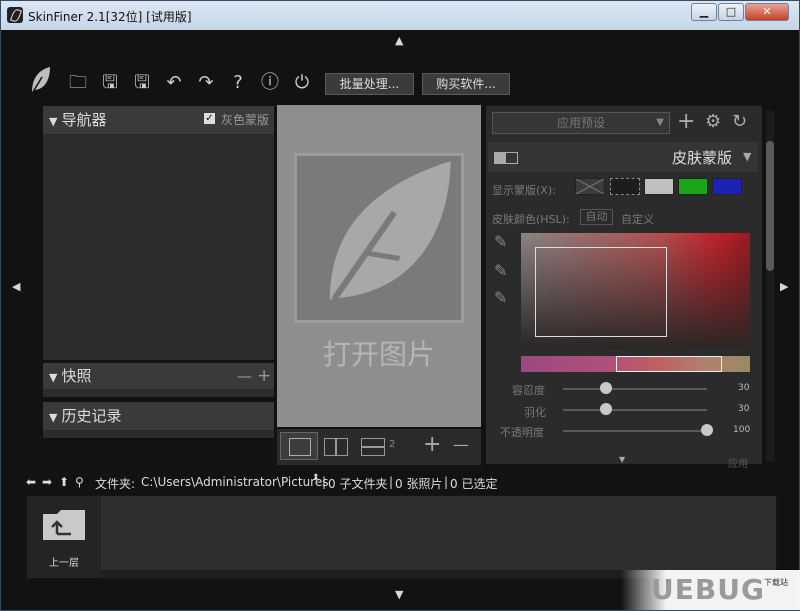 Image resolution: width=800 pixels, height=611 pixels. Describe the element at coordinates (302, 83) in the screenshot. I see `plugin-icon: ⏻` at that location.